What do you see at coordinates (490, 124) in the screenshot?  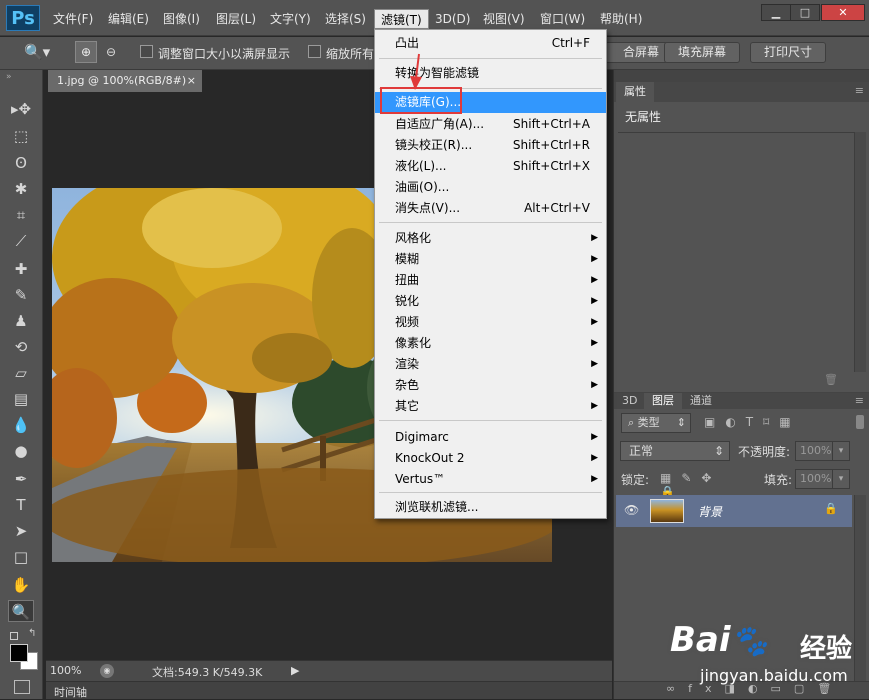 I see `menu-item-adaptive-wide-angle: 自适应广角(A)... Shift+Ctrl+A` at bounding box center [490, 124].